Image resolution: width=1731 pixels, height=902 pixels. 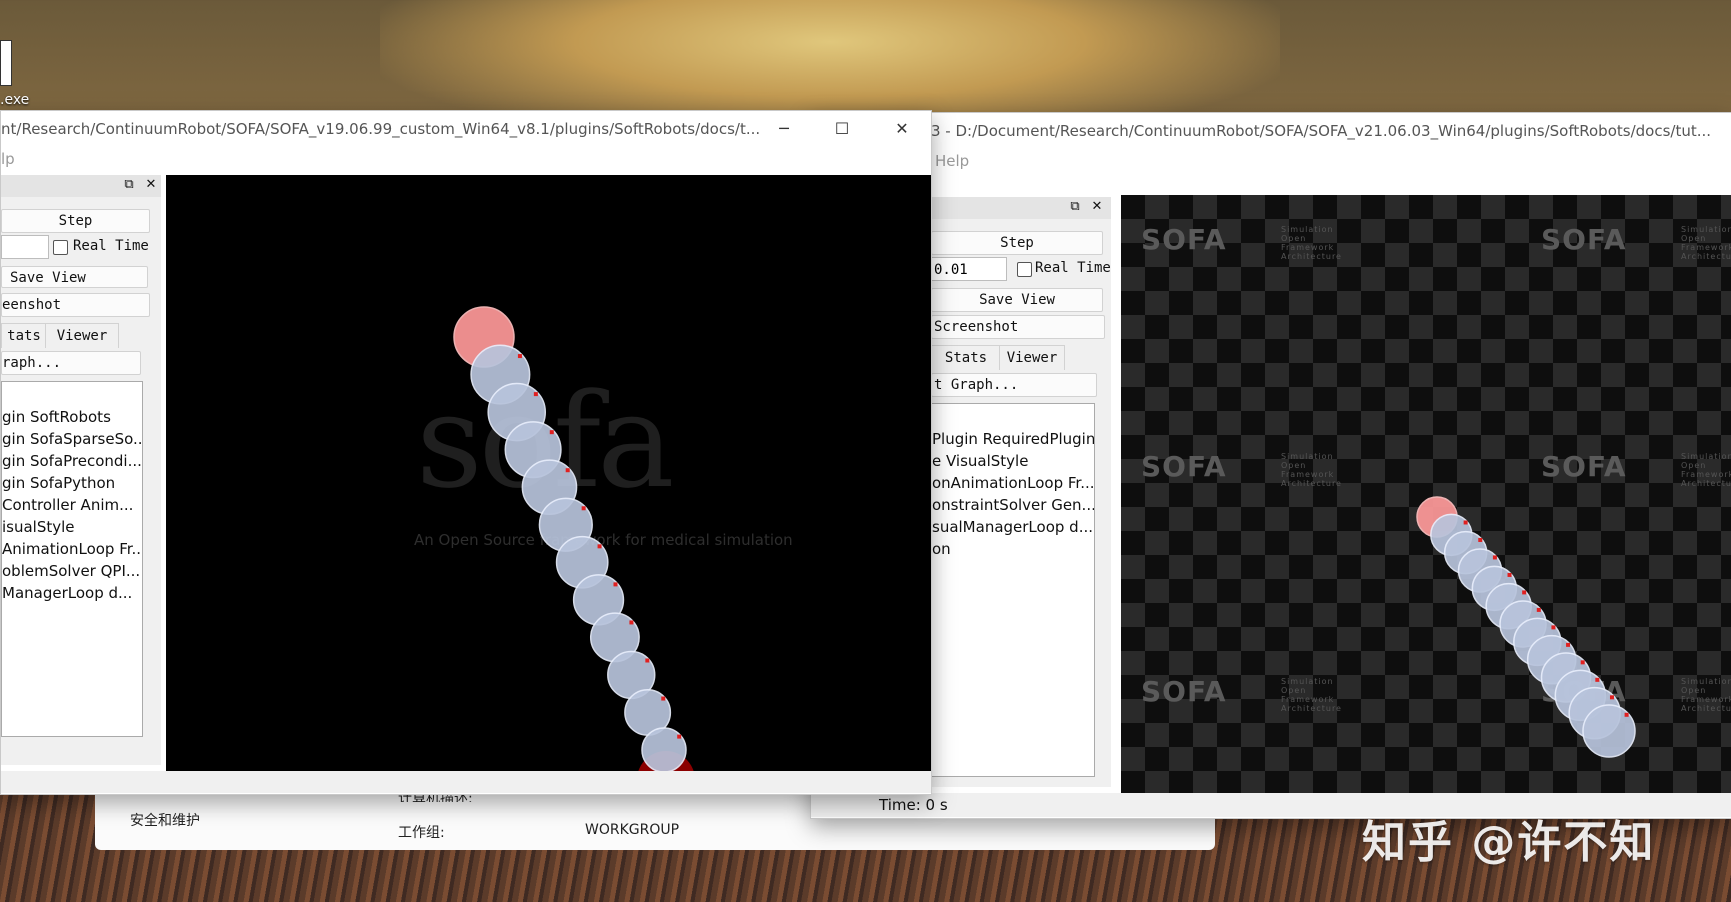 What do you see at coordinates (980, 461) in the screenshot?
I see `tree-item: e VisualStyle` at bounding box center [980, 461].